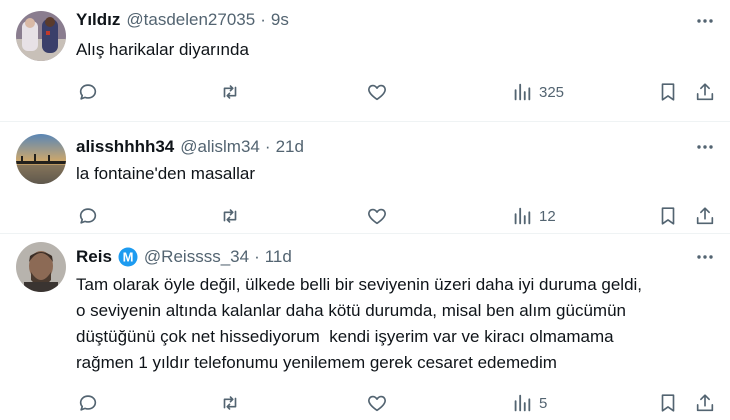  Describe the element at coordinates (552, 92) in the screenshot. I see `views-count: 325` at that location.